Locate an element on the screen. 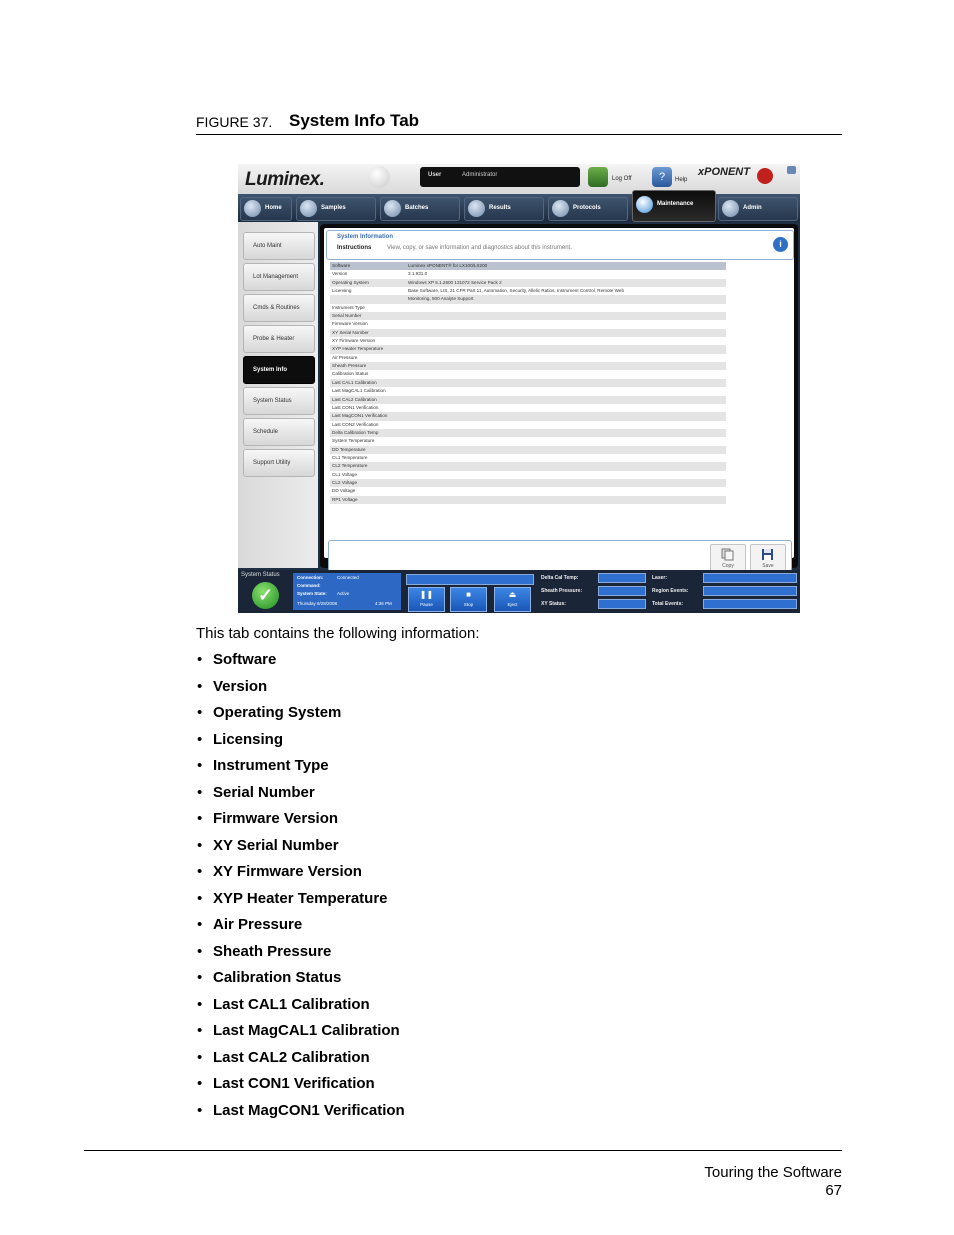 The image size is (954, 1235). figure-number: FIGURE 37. is located at coordinates (234, 122).